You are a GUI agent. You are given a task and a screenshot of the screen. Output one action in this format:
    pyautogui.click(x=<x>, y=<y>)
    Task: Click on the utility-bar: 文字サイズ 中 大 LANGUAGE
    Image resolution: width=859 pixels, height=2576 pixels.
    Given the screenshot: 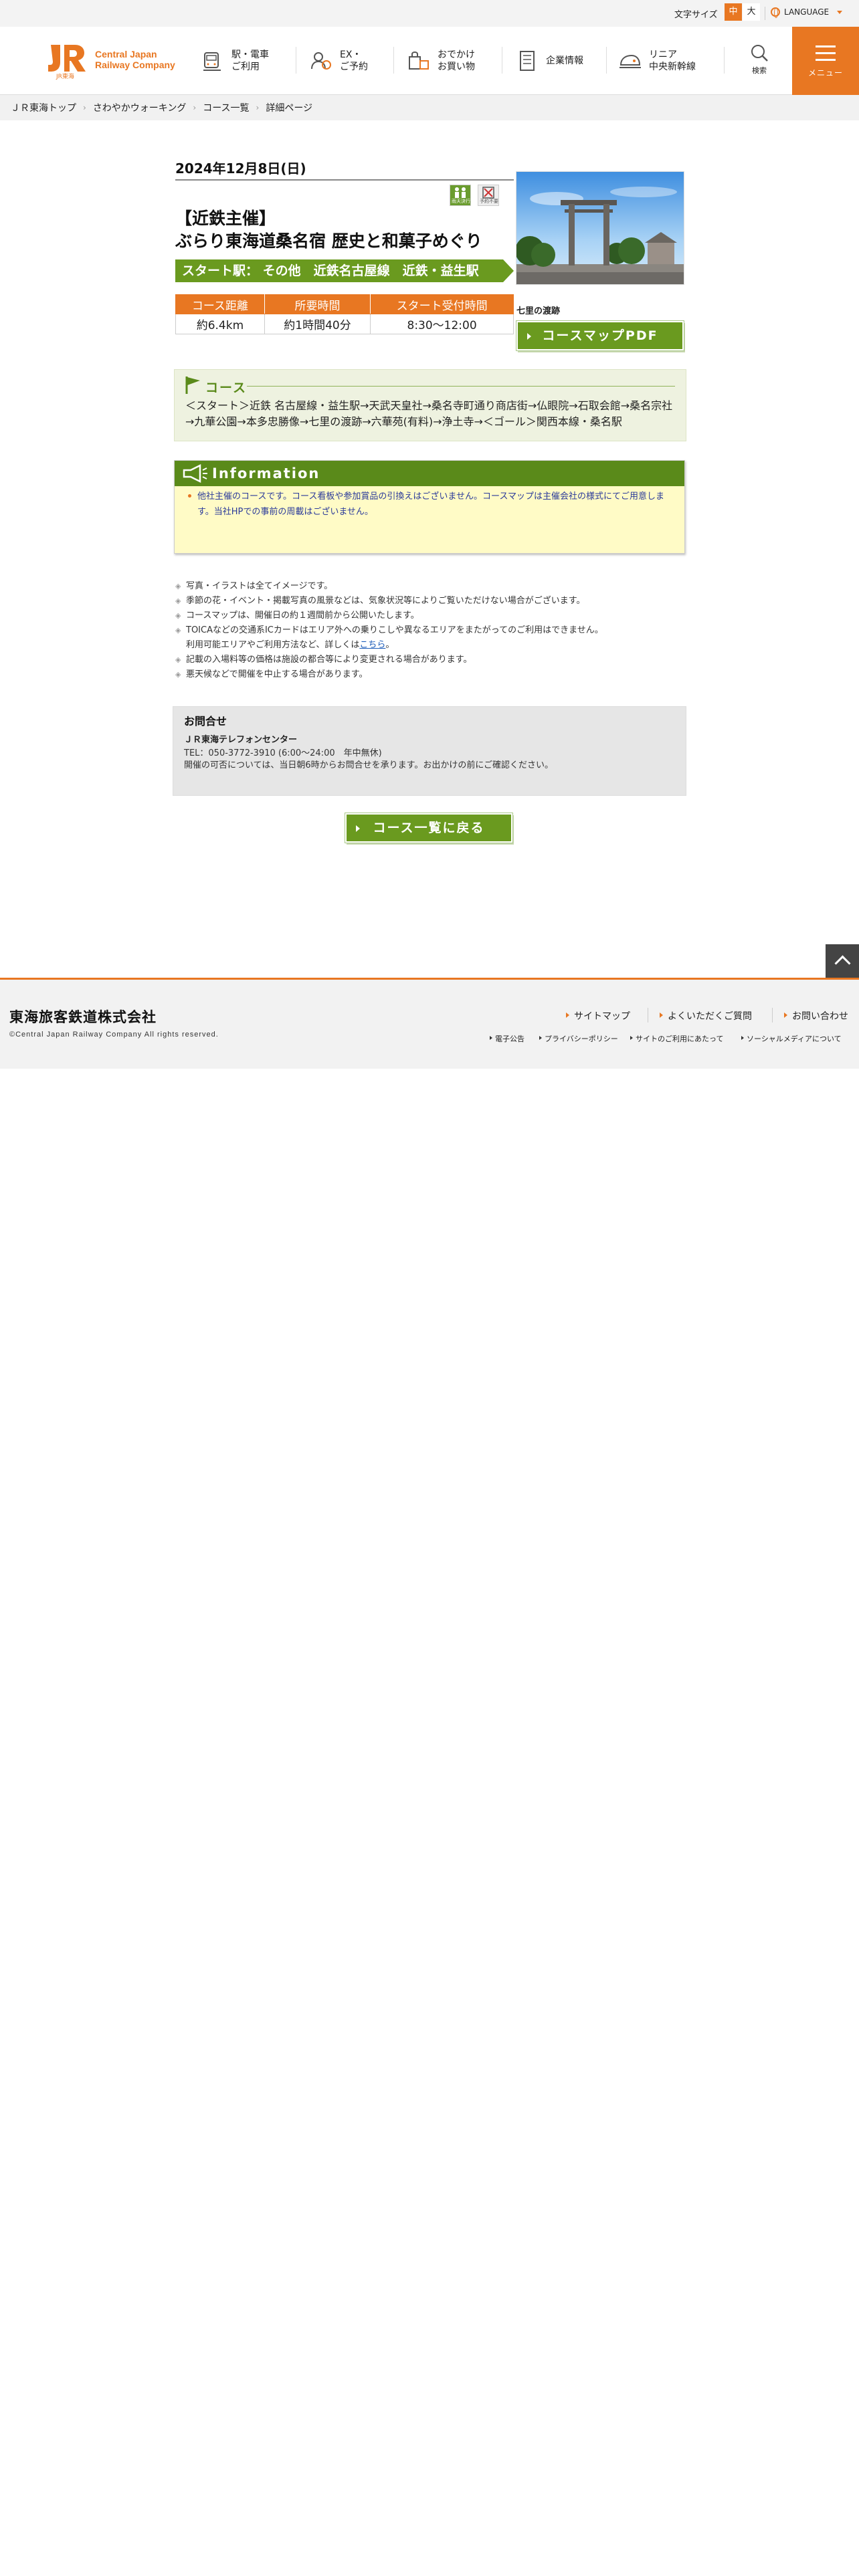 What is the action you would take?
    pyautogui.click(x=429, y=14)
    